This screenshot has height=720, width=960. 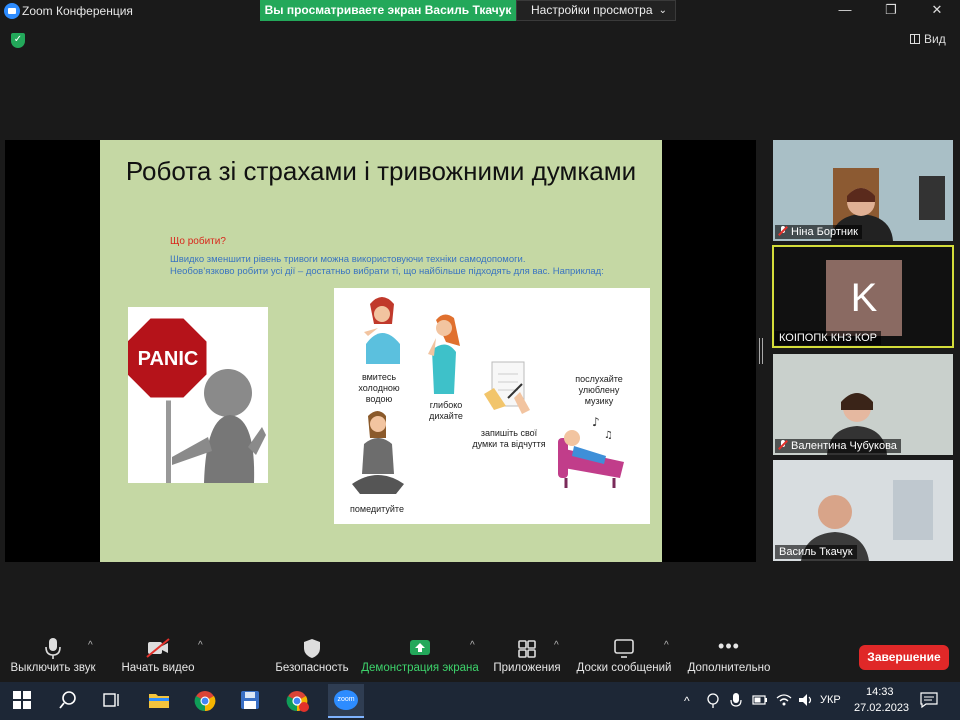 I want to click on end-meeting-button: Завершение, so click(x=904, y=657).